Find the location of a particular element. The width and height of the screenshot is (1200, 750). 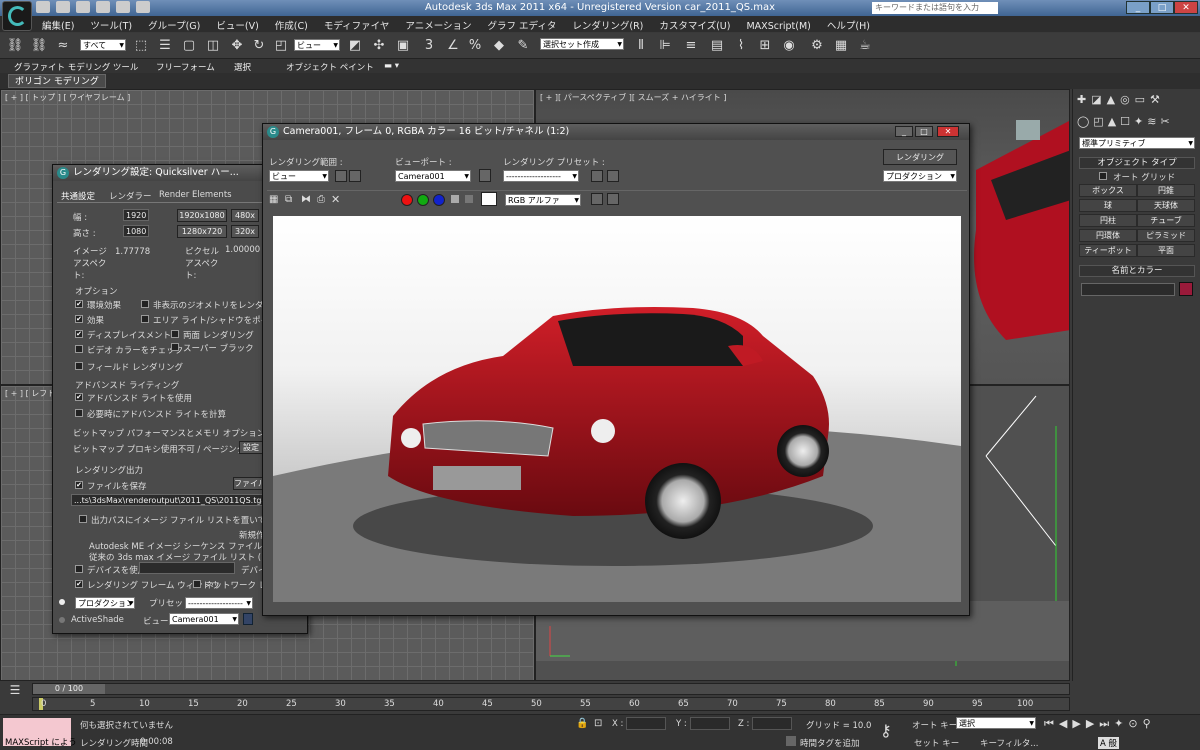

render-setup-icon is located at coordinates (597, 176).